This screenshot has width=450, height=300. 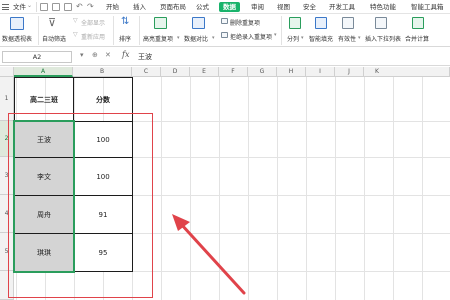 I want to click on arrow-head, so click(x=181, y=222).